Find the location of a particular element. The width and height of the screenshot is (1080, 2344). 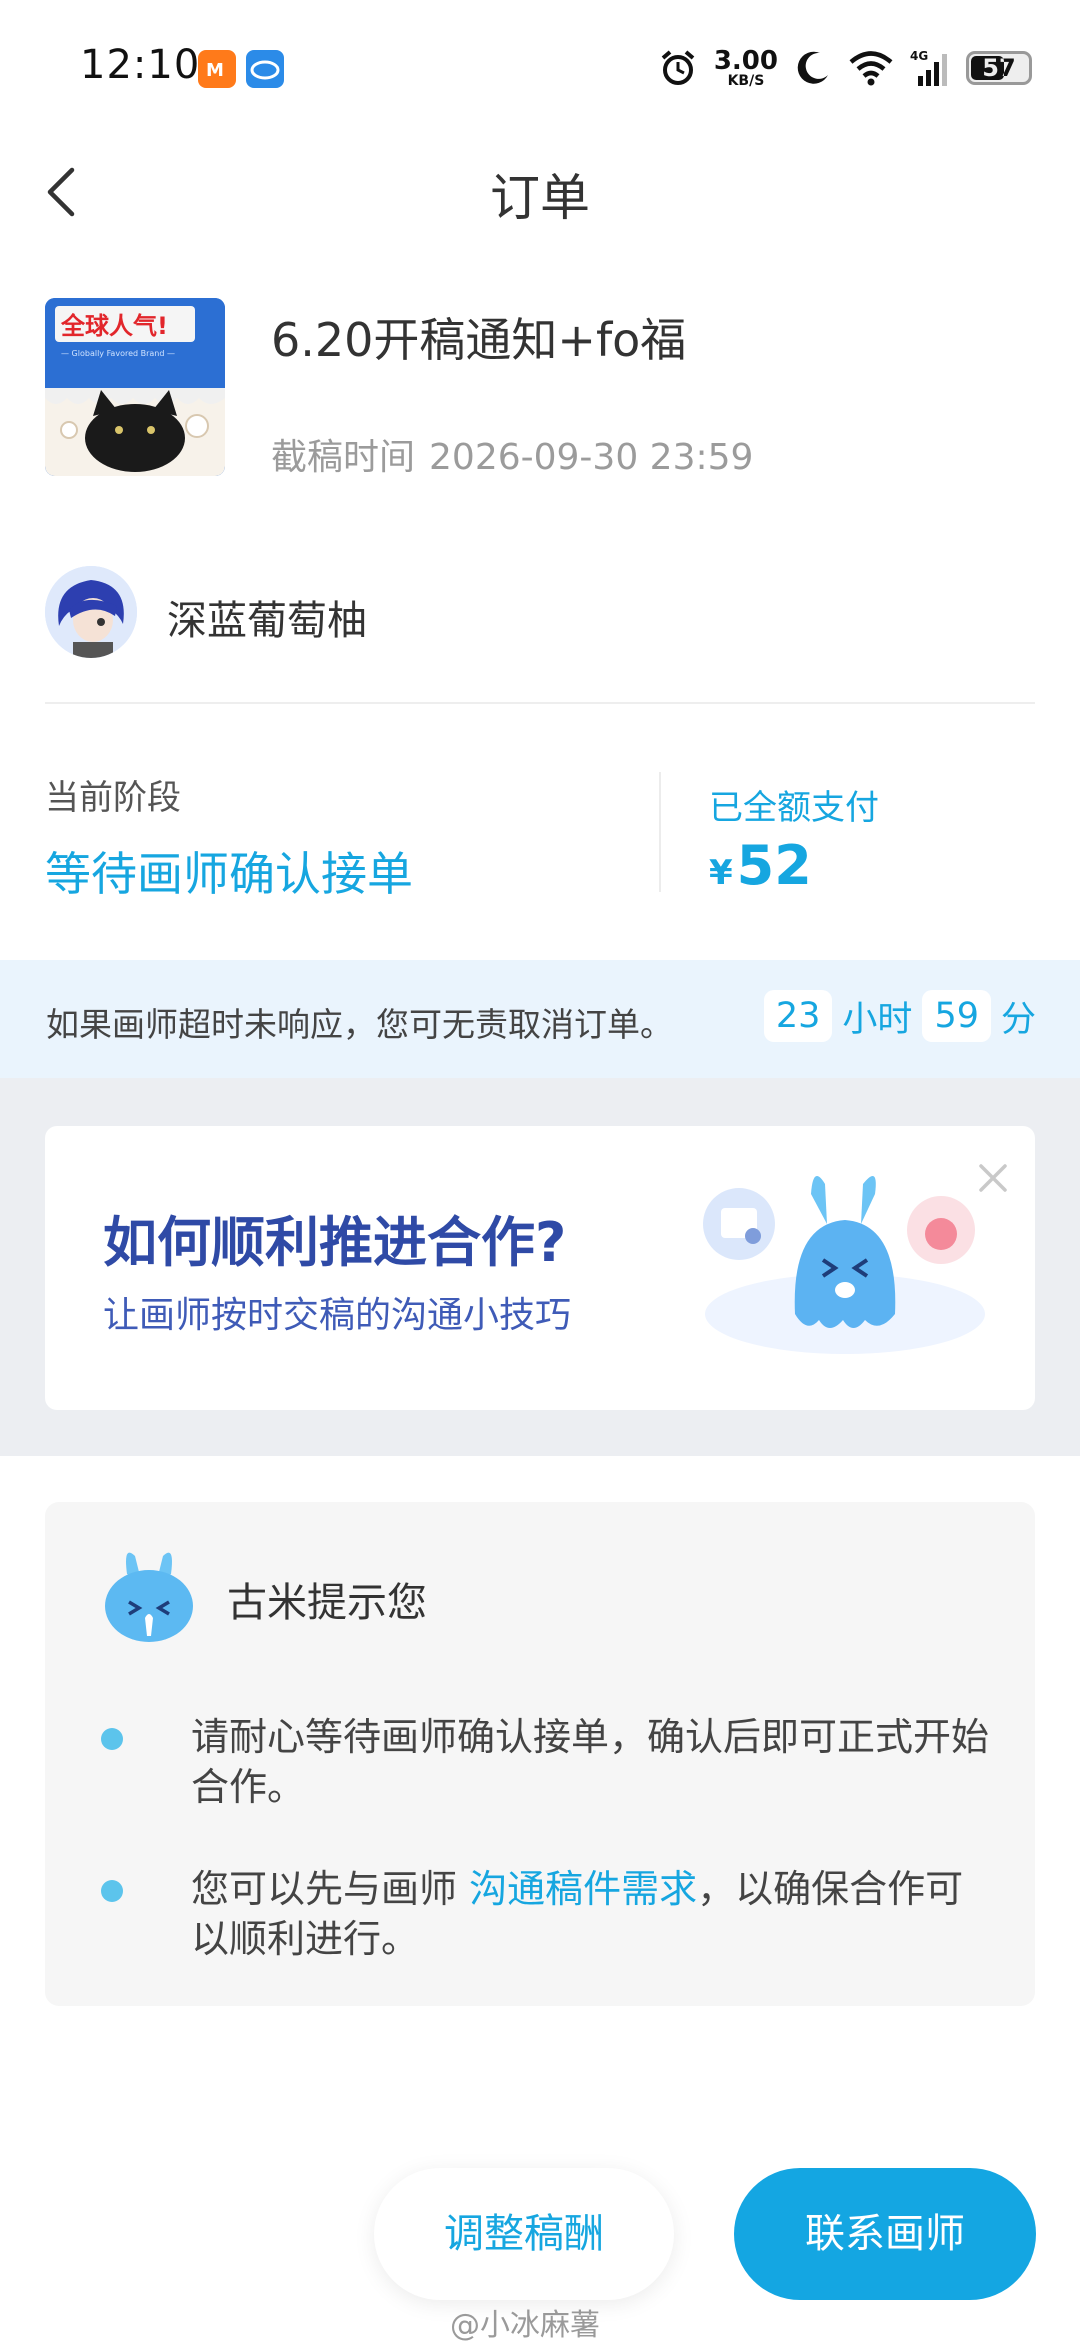

tip-item: 请耐心等待画师确认接单，确认后即可正式开始合作。 is located at coordinates (546, 1762).